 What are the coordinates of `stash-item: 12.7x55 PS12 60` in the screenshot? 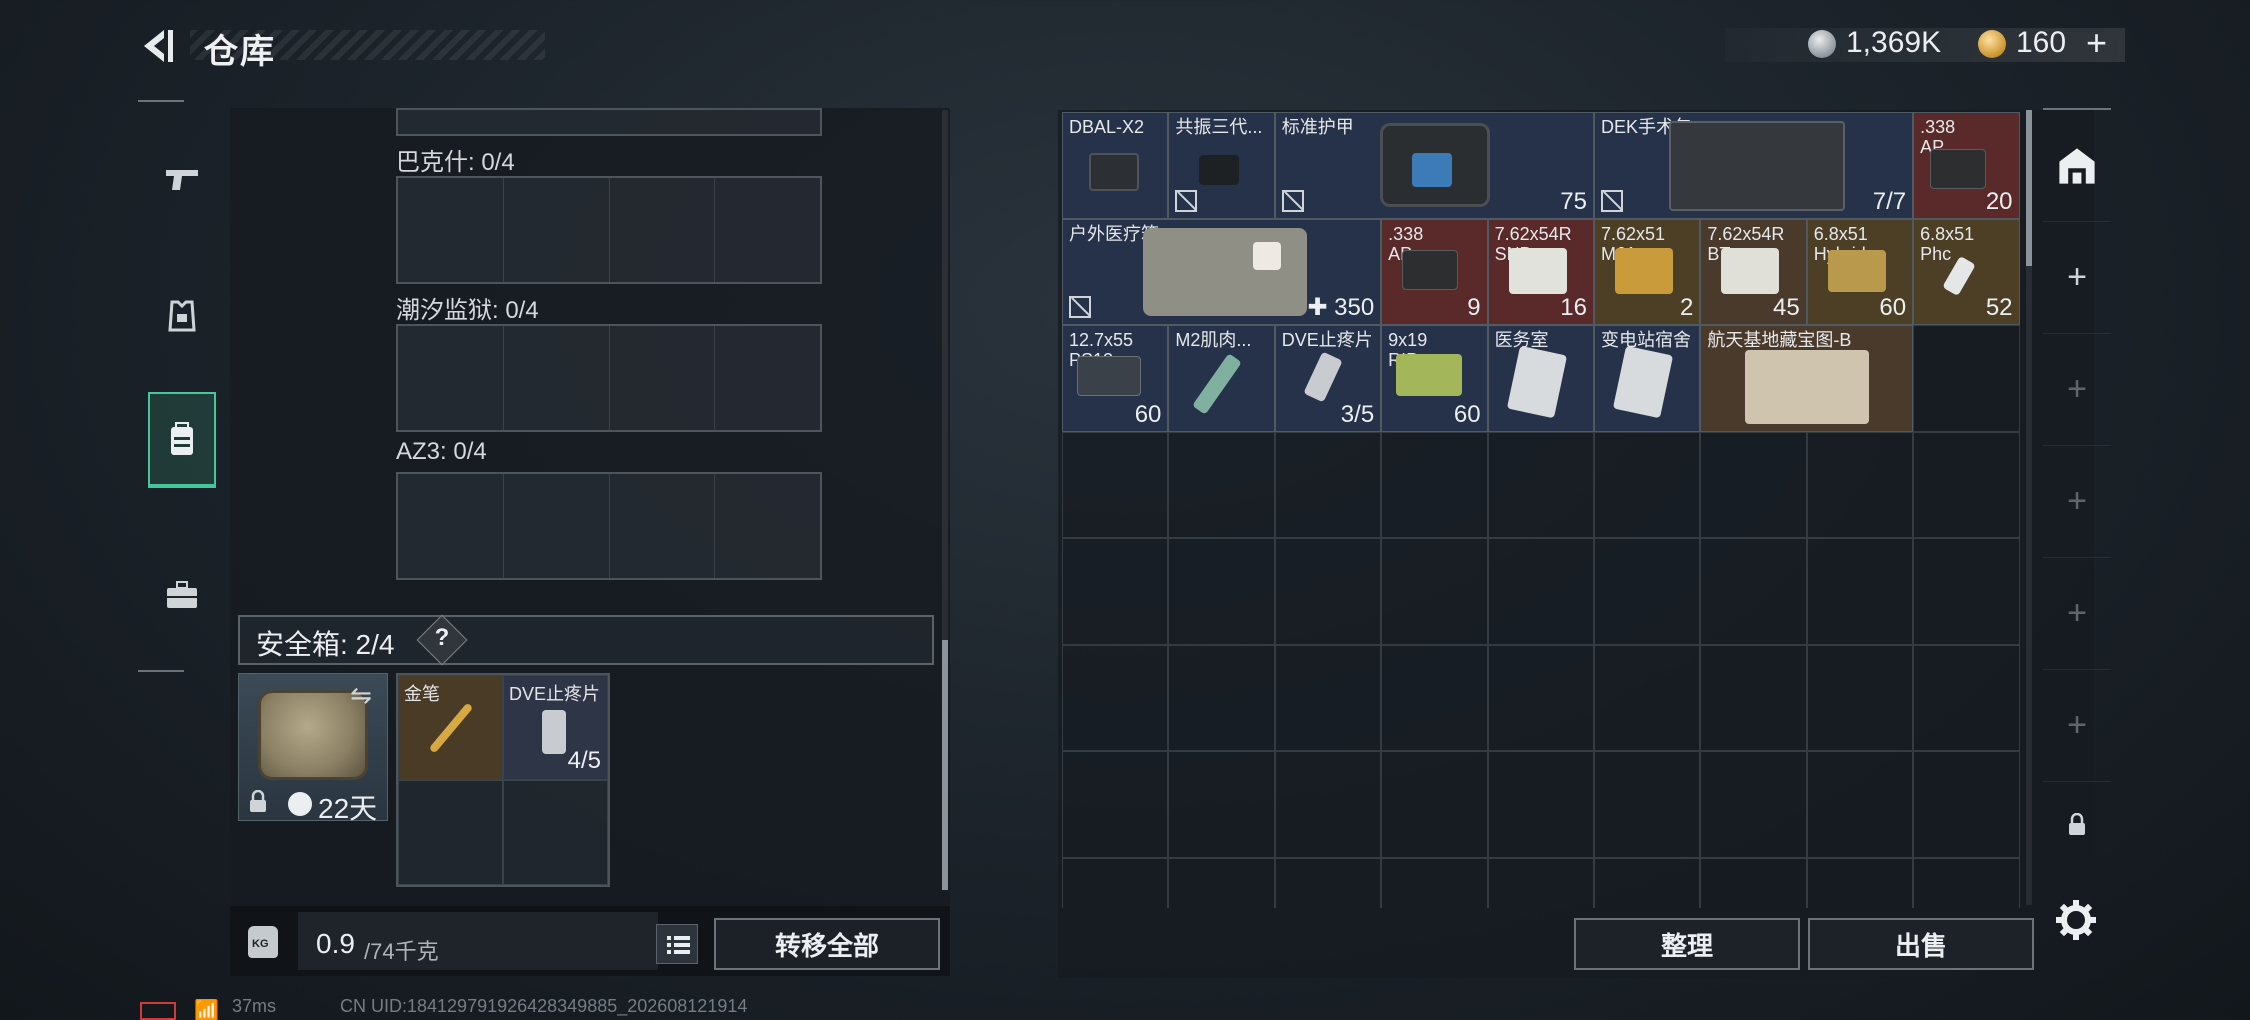 It's located at (1115, 378).